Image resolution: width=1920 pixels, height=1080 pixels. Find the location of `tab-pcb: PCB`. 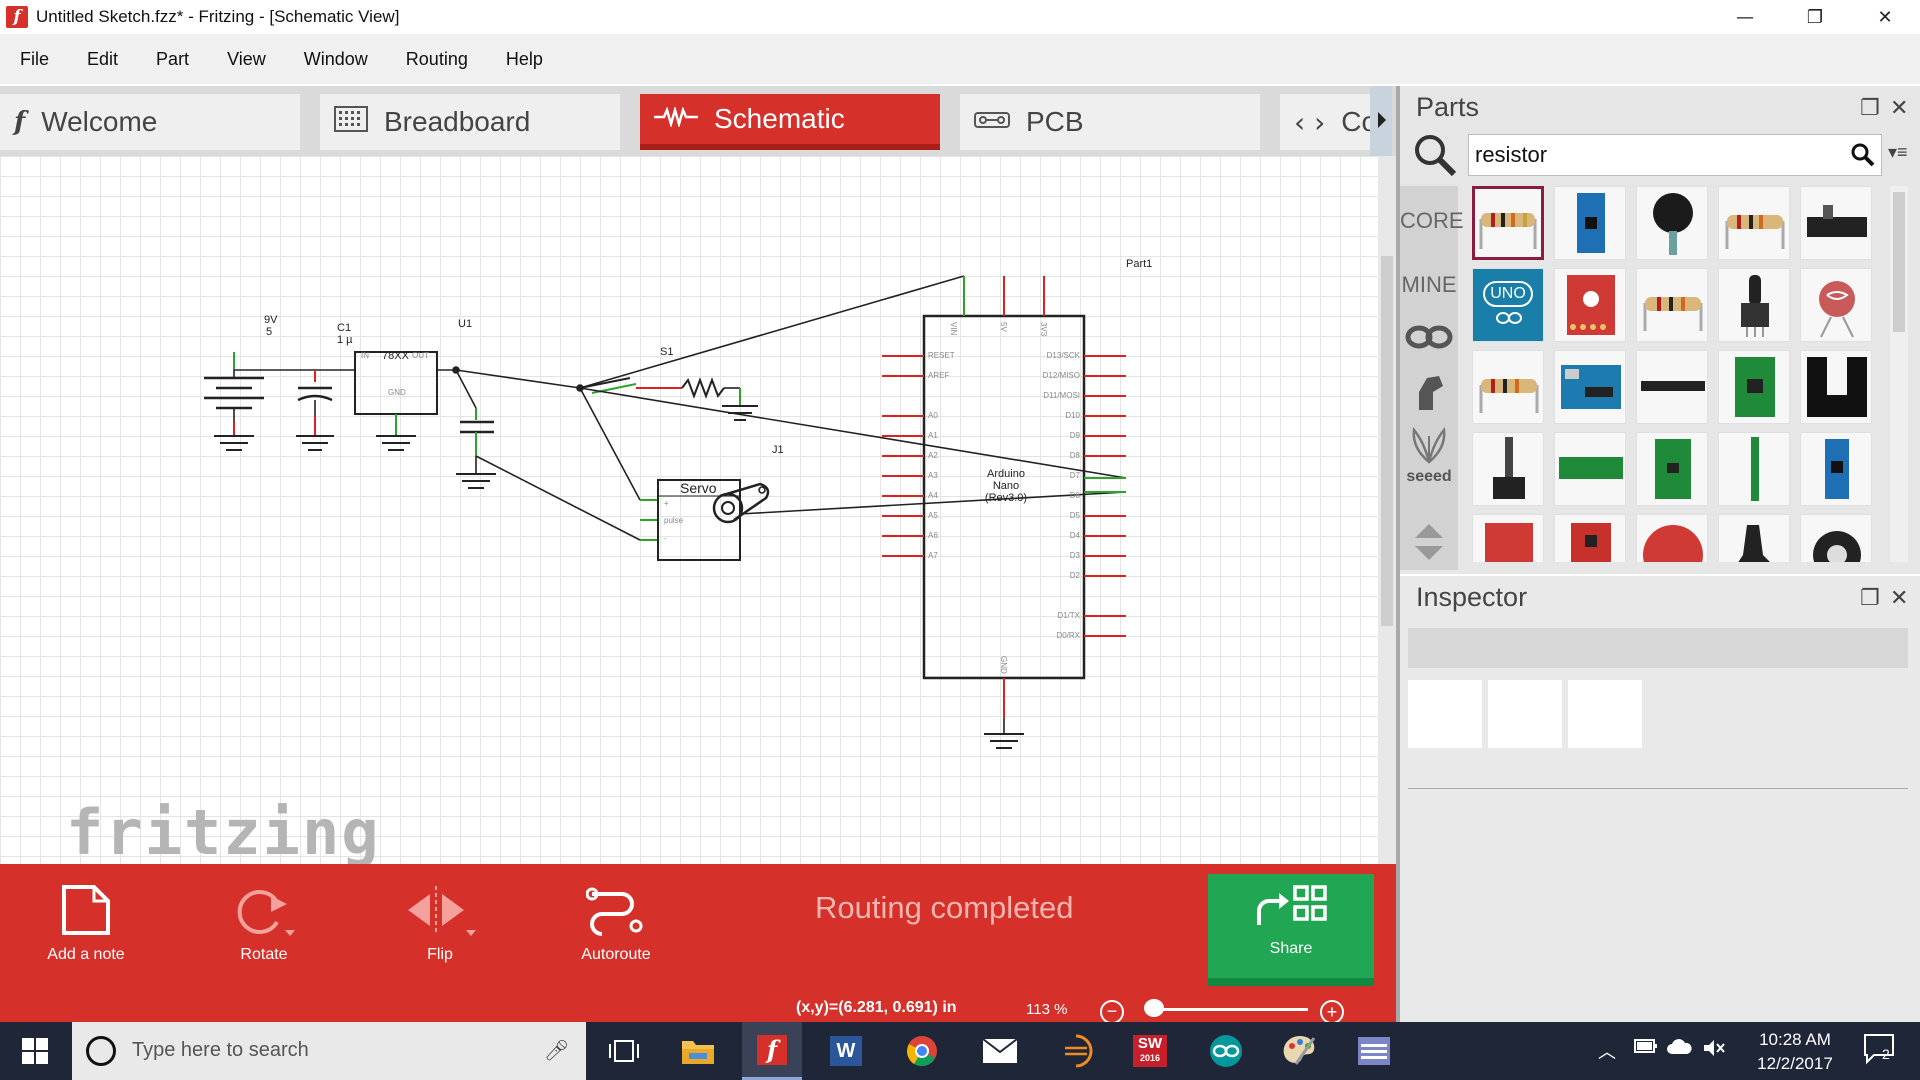

tab-pcb: PCB is located at coordinates (1110, 122).